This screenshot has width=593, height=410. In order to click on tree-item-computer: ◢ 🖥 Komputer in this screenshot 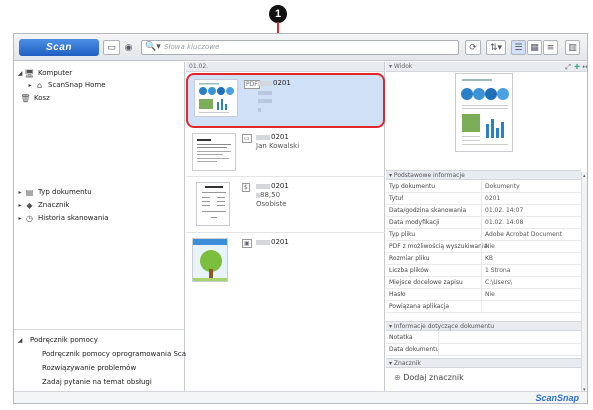, I will do `click(44, 73)`.